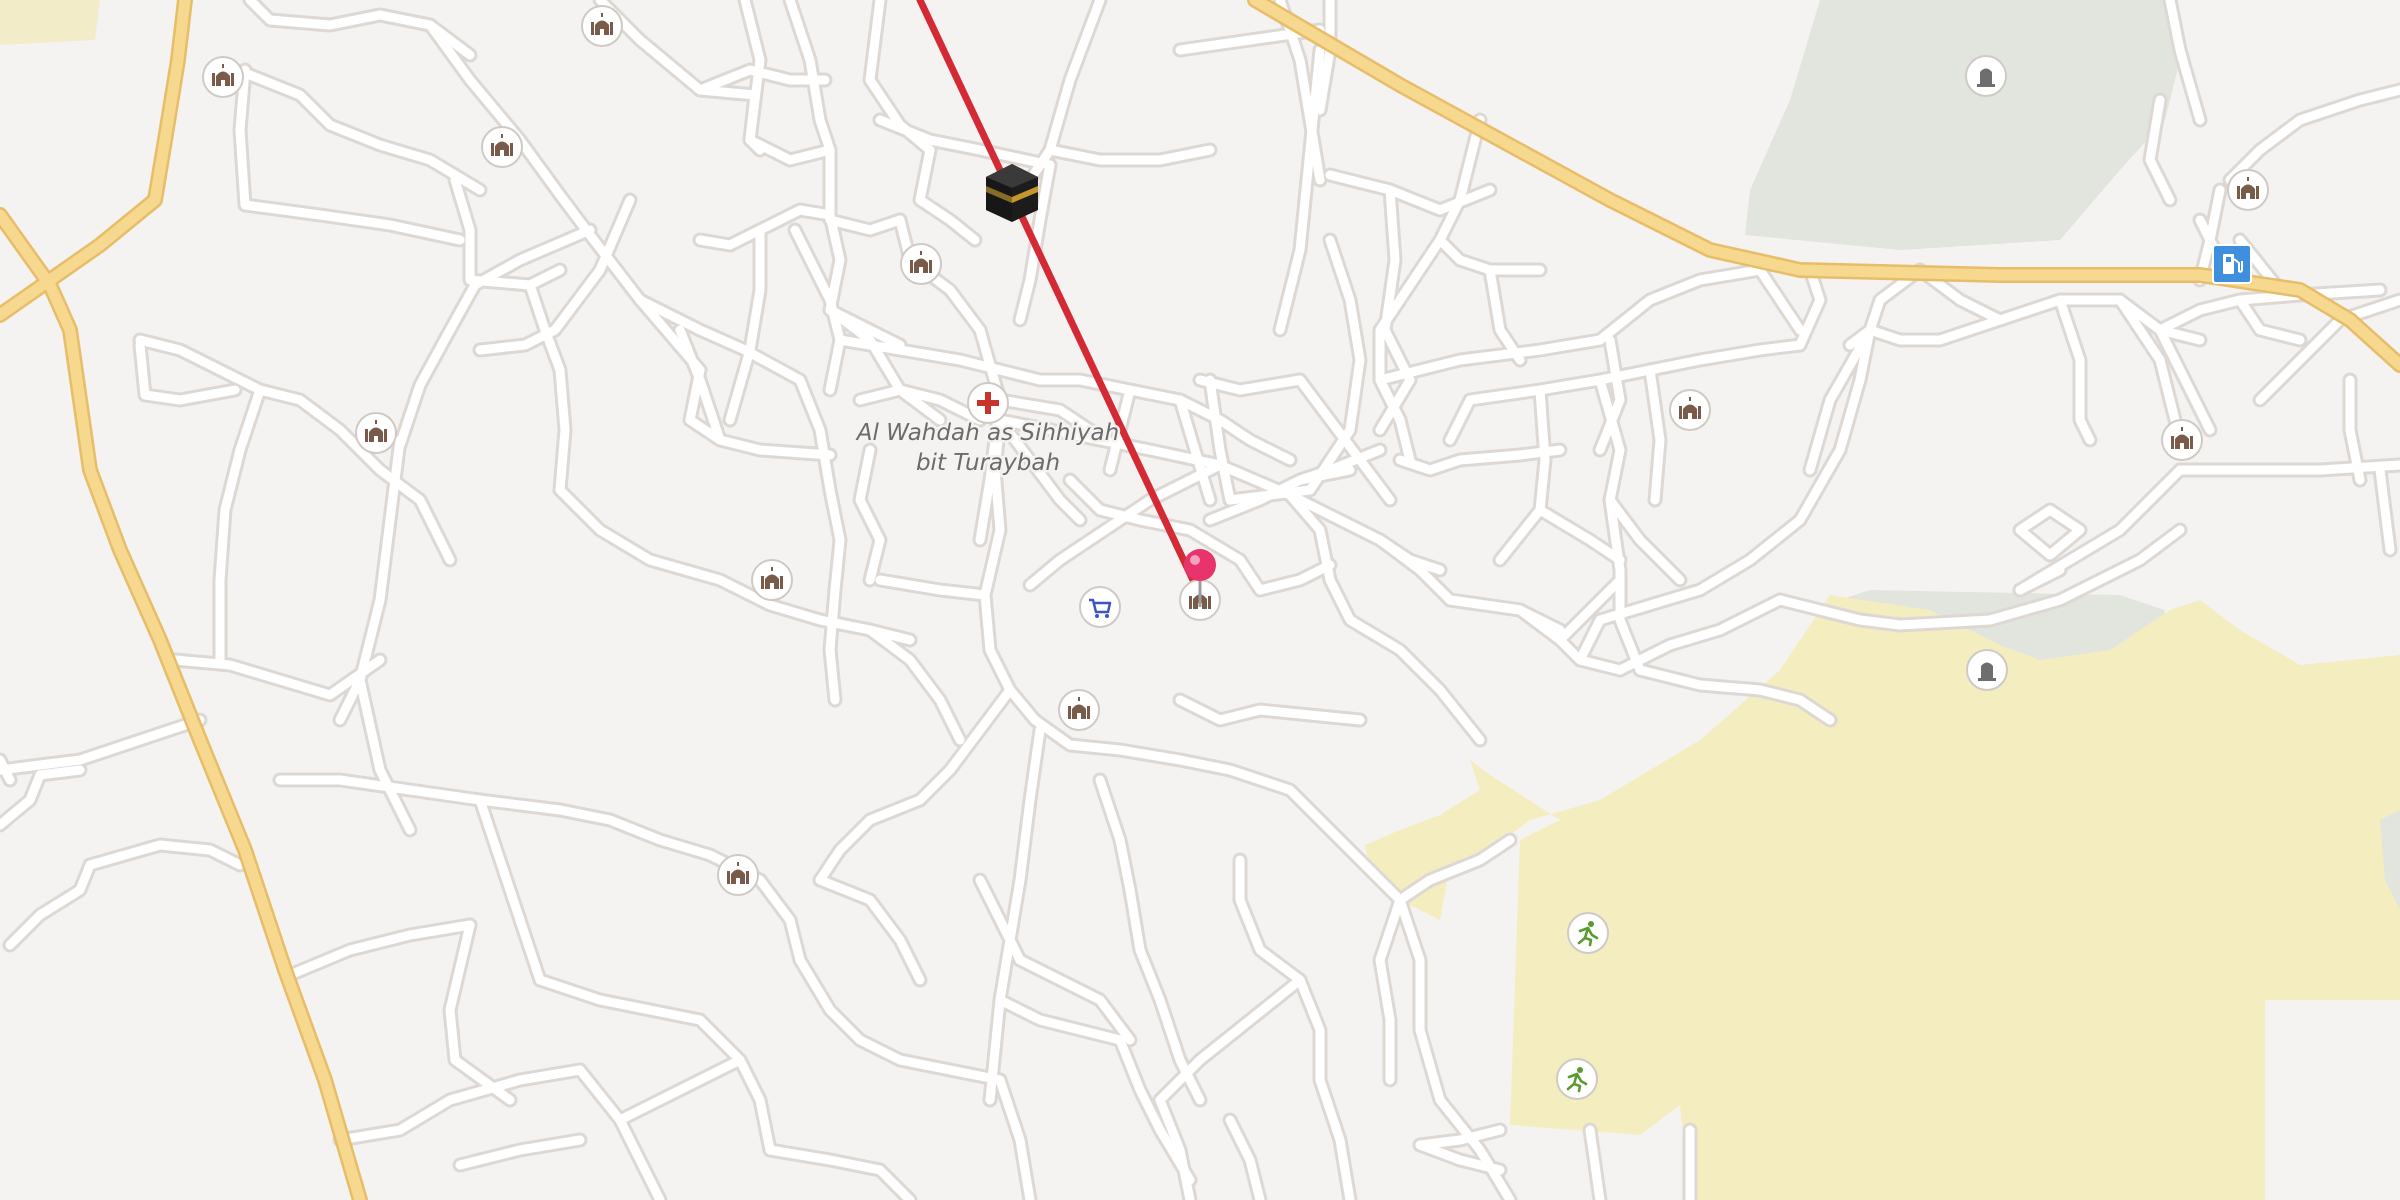 This screenshot has width=2400, height=1200. What do you see at coordinates (988, 463) in the screenshot?
I see `area-label-line2: bit Turaybah` at bounding box center [988, 463].